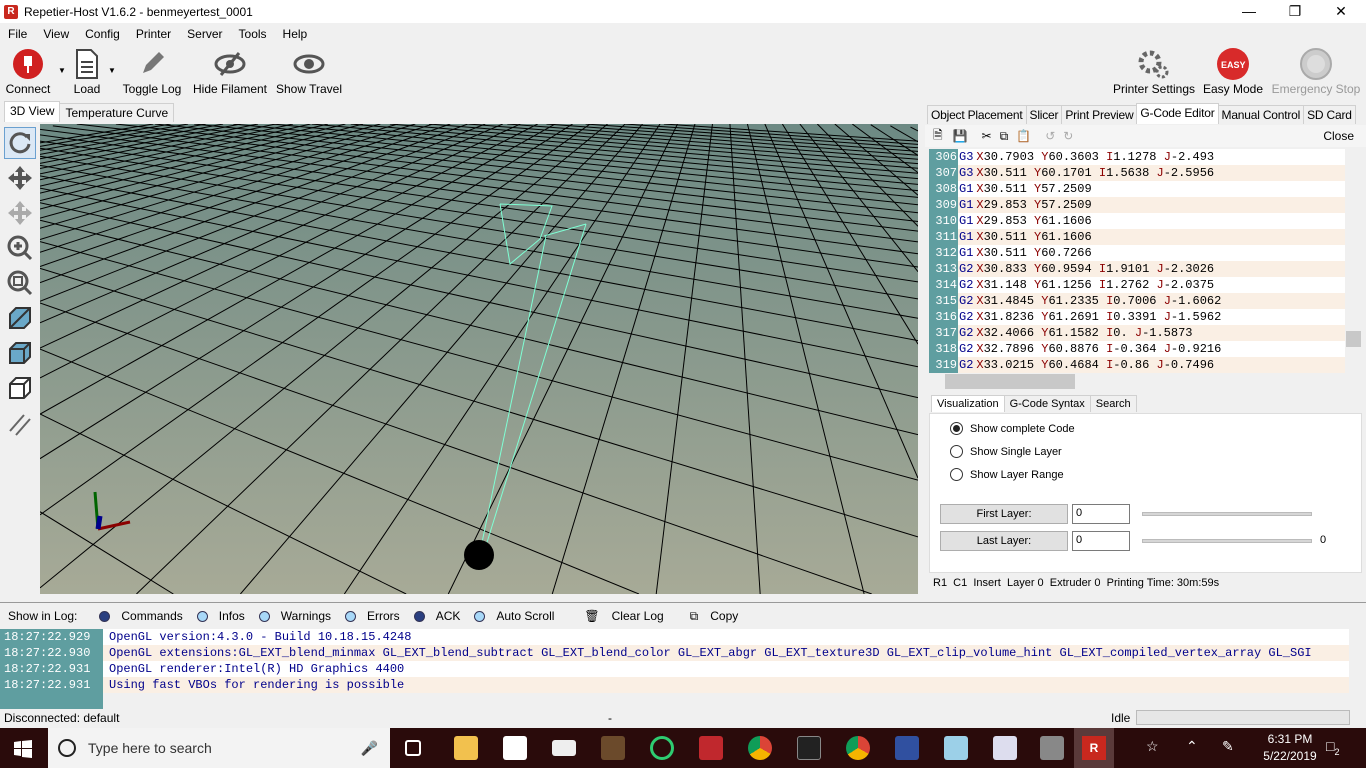 This screenshot has width=1366, height=768. Describe the element at coordinates (515, 748) in the screenshot. I see `store-icon` at that location.